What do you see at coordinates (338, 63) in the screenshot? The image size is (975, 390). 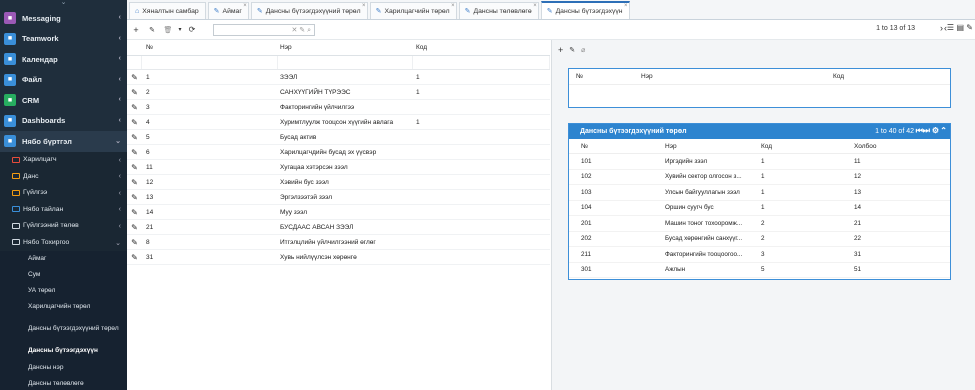 I see `grid-filter-row` at bounding box center [338, 63].